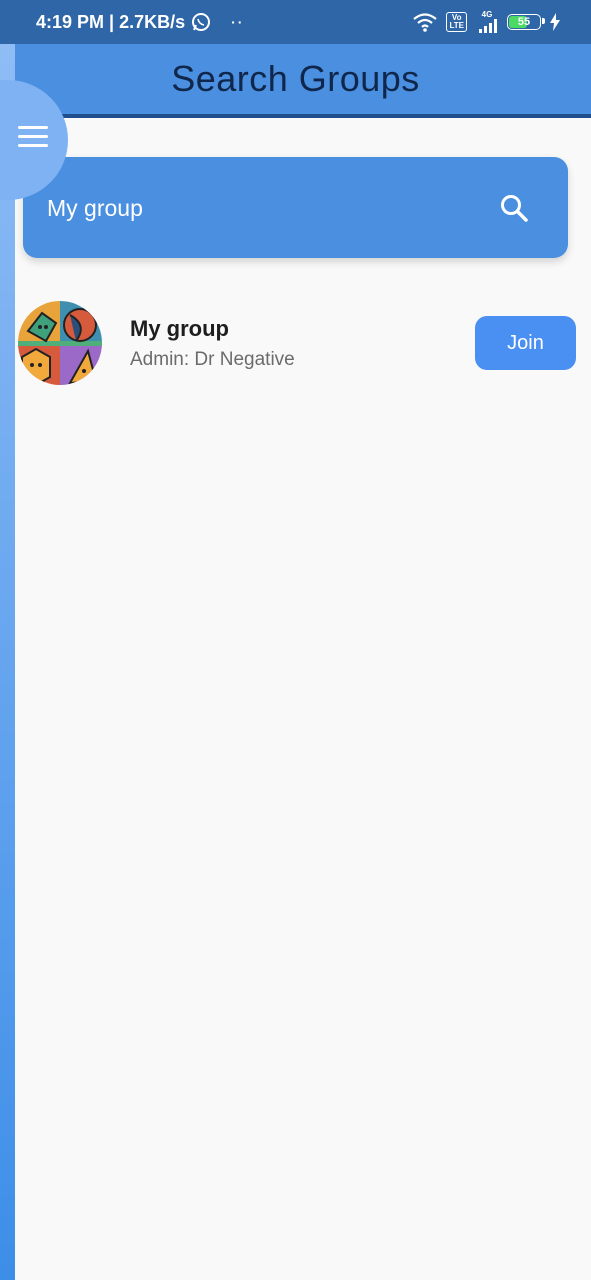 The image size is (591, 1280). What do you see at coordinates (257, 208) in the screenshot?
I see `search-input` at bounding box center [257, 208].